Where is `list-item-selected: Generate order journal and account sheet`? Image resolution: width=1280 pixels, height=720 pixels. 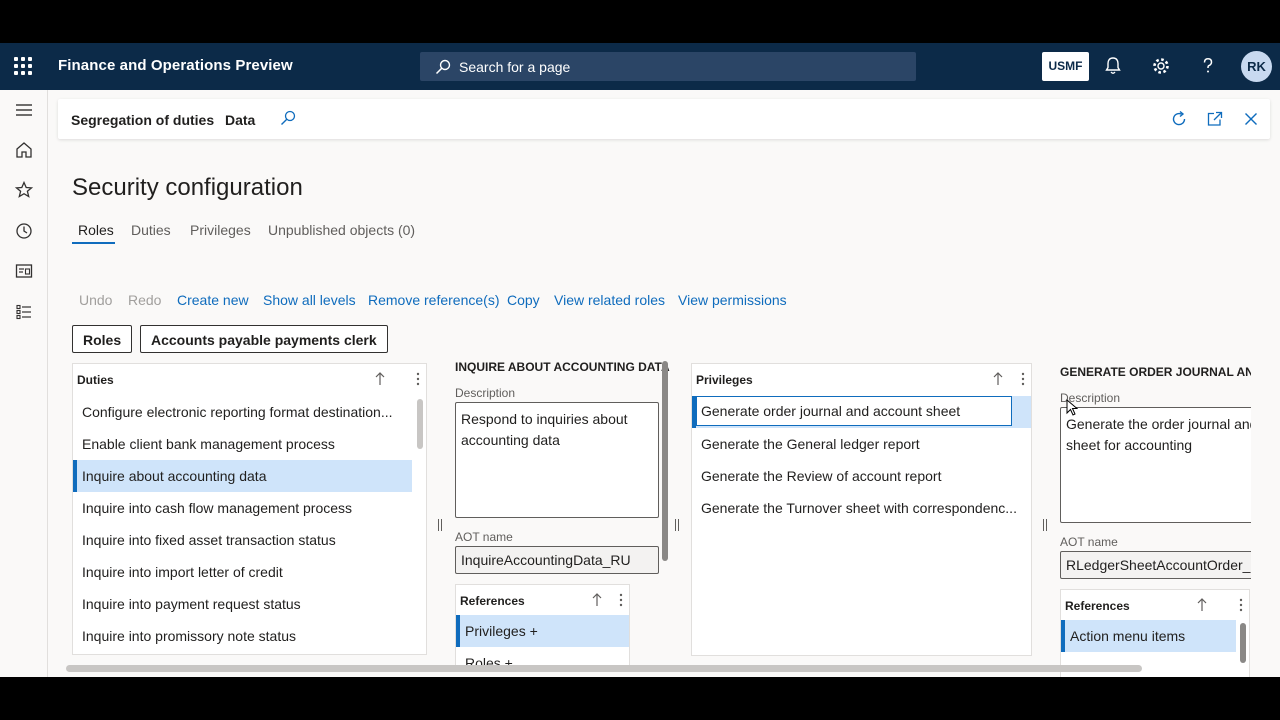 list-item-selected: Generate order journal and account sheet is located at coordinates (861, 412).